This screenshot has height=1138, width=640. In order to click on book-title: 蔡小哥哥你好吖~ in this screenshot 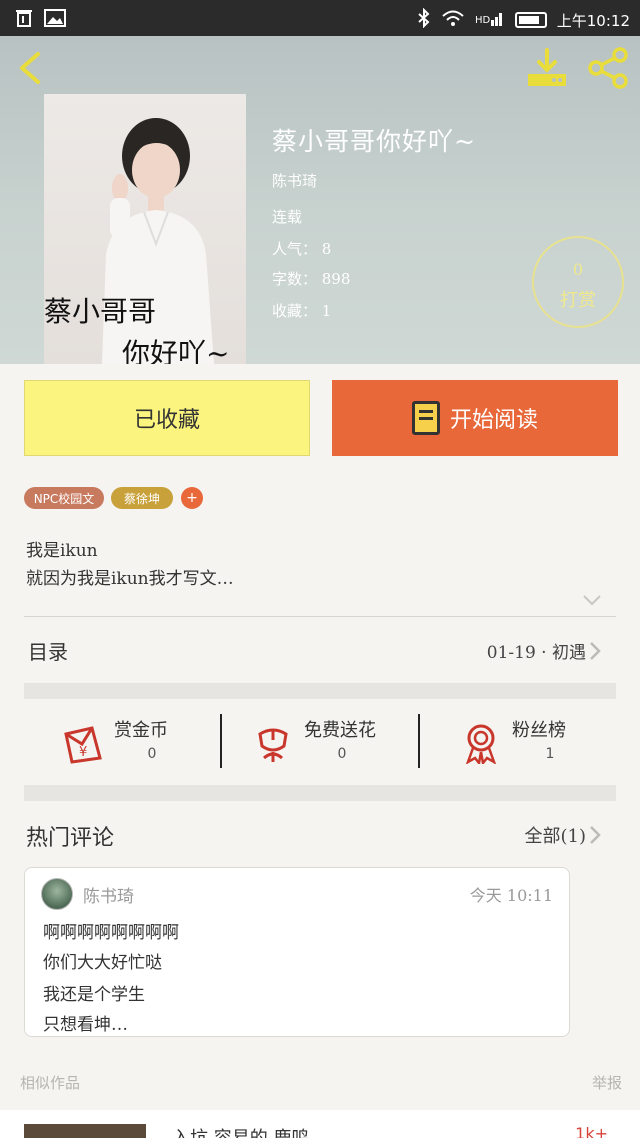, I will do `click(374, 141)`.